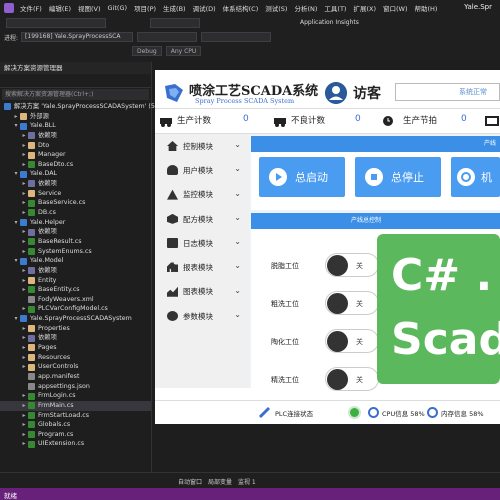 Image resolution: width=500 pixels, height=500 pixels. What do you see at coordinates (190, 481) in the screenshot?
I see `tab-autos: 自动窗口` at bounding box center [190, 481].